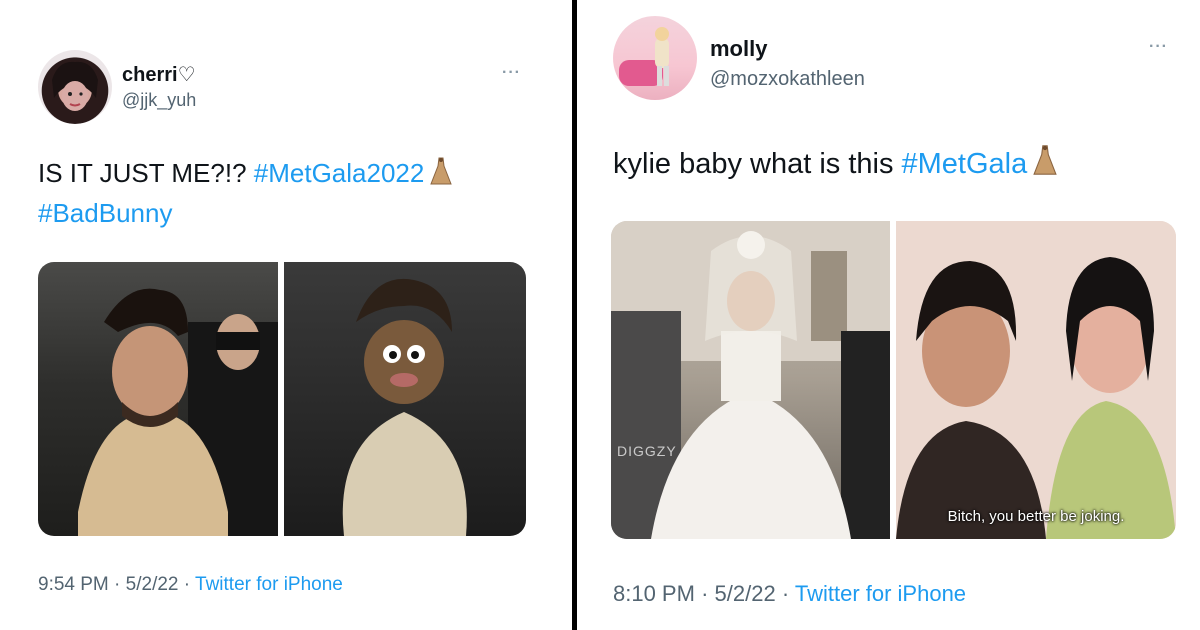 This screenshot has height=630, width=1200. Describe the element at coordinates (158, 399) in the screenshot. I see `photo-bad-bunny` at that location.